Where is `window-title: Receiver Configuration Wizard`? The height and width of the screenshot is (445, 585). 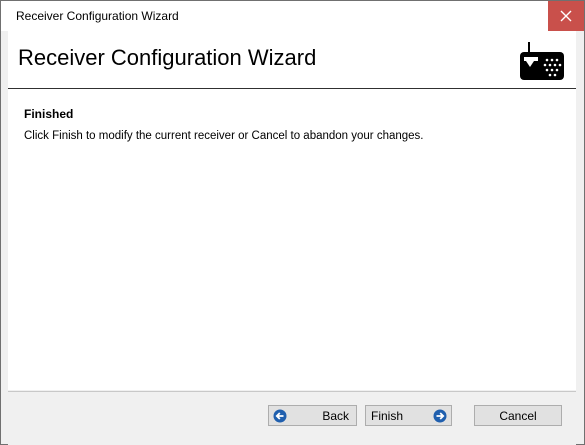
window-title: Receiver Configuration Wizard is located at coordinates (97, 16).